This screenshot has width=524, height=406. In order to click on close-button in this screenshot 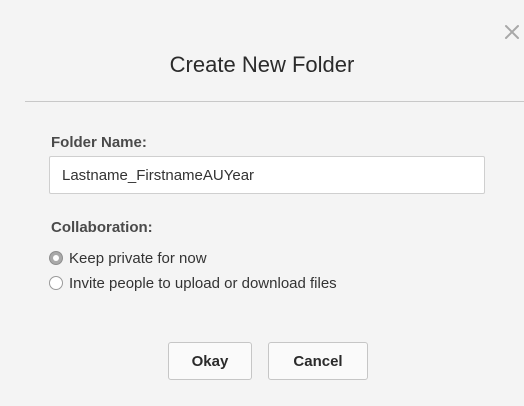, I will do `click(512, 31)`.